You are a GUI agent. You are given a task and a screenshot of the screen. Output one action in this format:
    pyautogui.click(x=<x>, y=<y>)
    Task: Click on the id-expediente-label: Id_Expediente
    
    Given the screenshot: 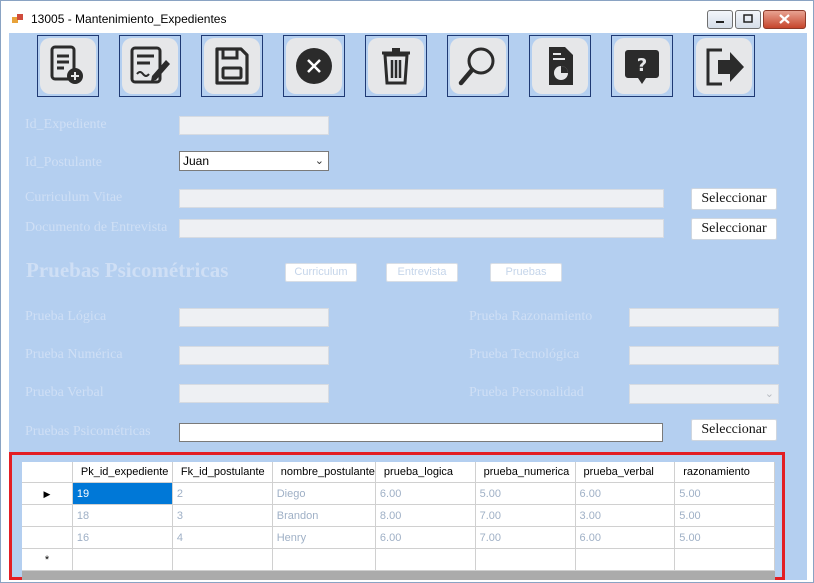 What is the action you would take?
    pyautogui.click(x=66, y=124)
    